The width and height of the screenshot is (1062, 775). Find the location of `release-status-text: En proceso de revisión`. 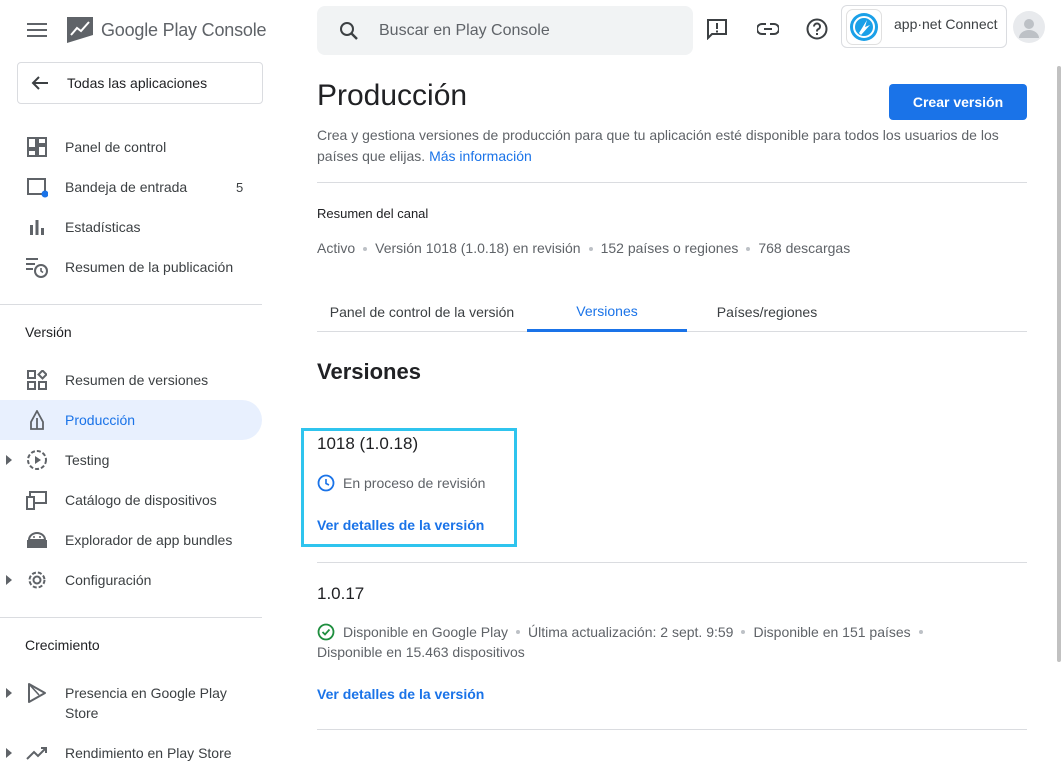

release-status-text: En proceso de revisión is located at coordinates (414, 483).